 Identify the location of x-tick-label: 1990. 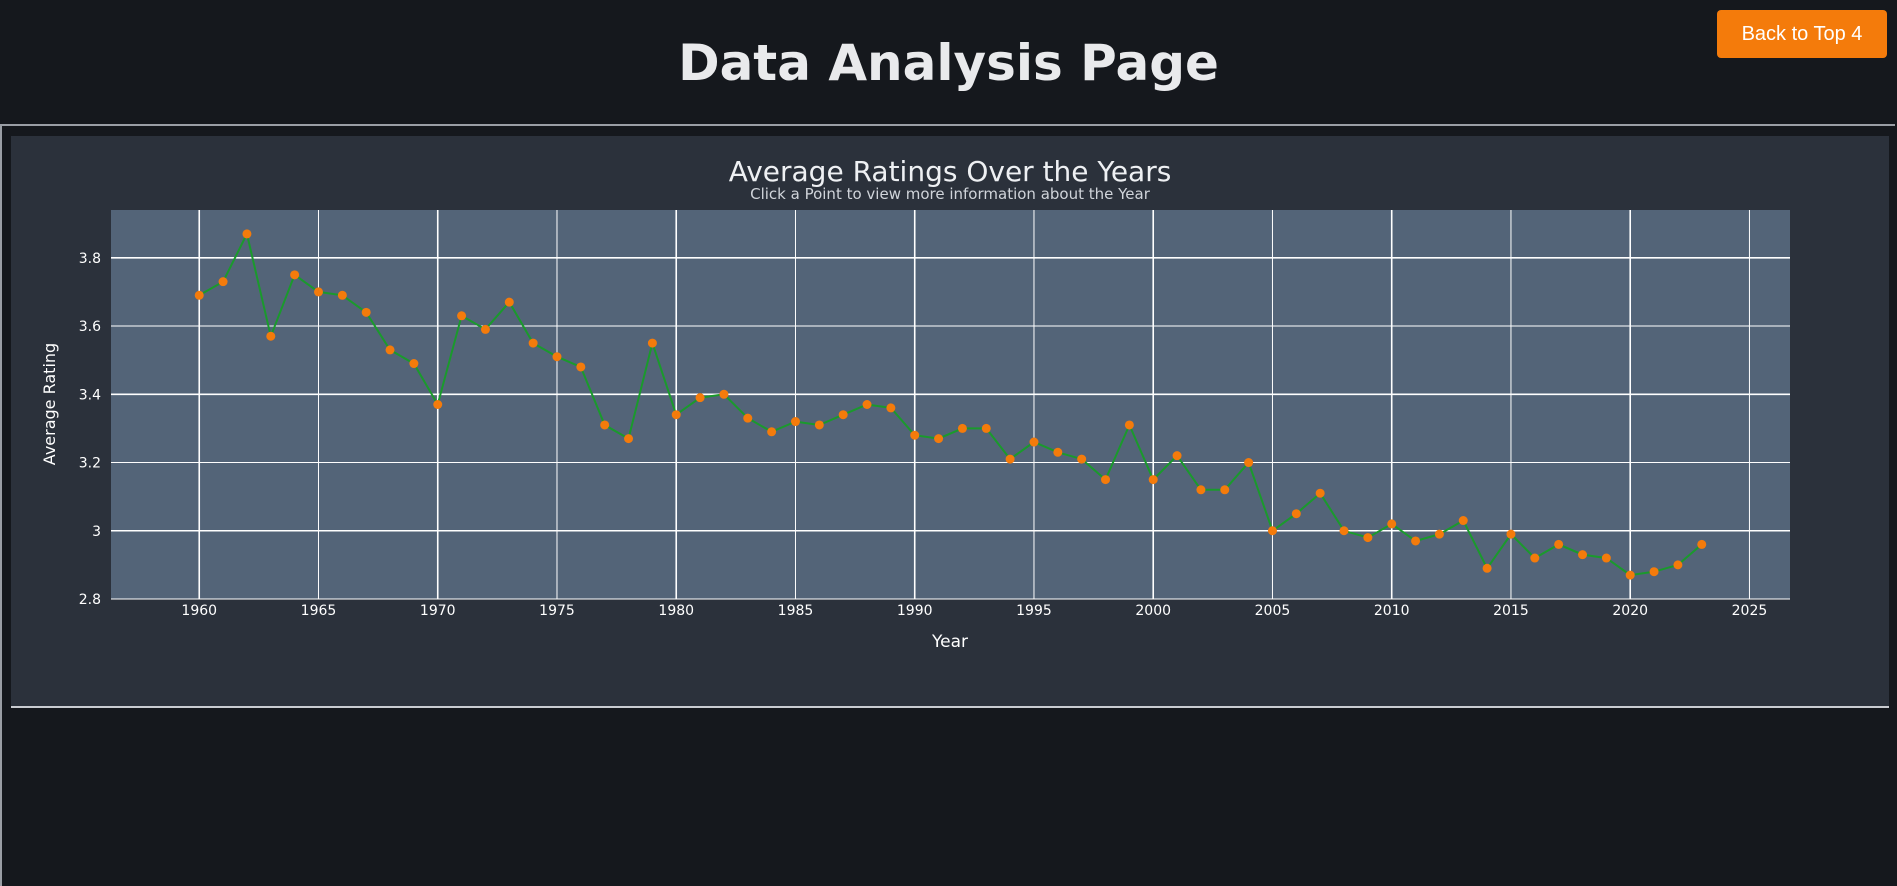
(915, 611).